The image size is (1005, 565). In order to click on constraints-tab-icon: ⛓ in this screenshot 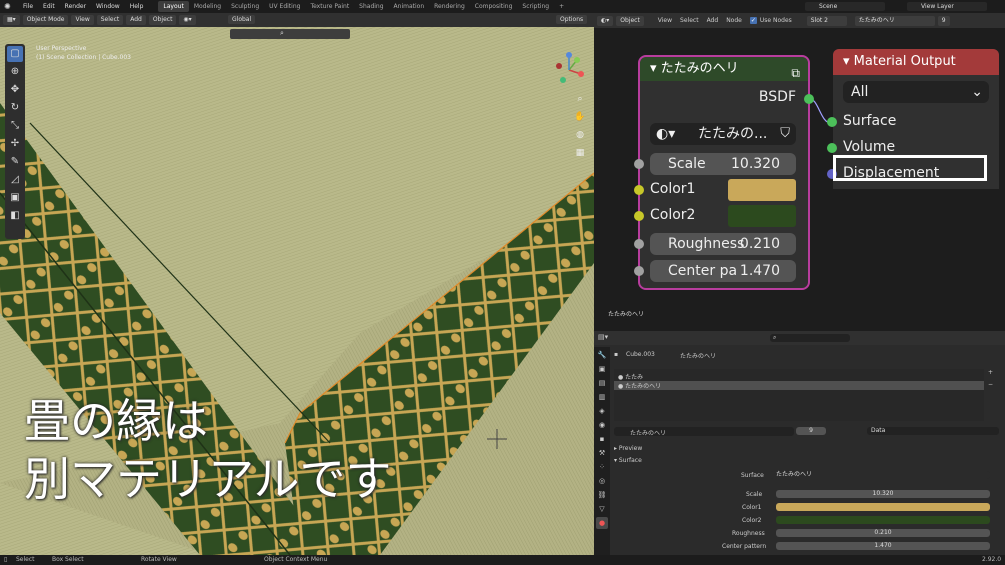, I will do `click(602, 495)`.